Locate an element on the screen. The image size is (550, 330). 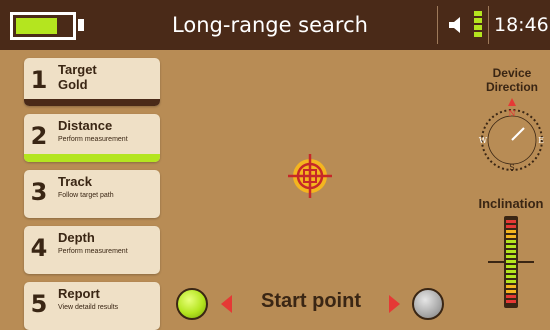
device-direction-label-line2: Direction is located at coordinates (511, 87).